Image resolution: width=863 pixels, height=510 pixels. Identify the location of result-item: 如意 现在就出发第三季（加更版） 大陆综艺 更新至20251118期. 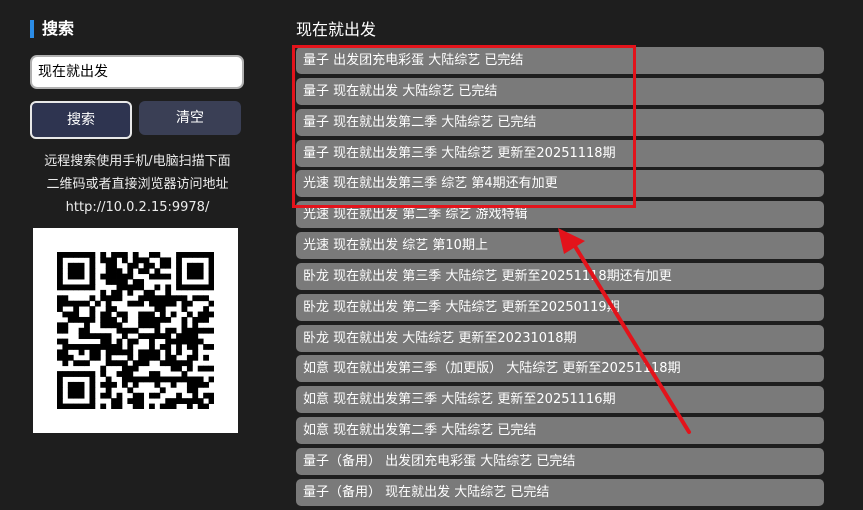
(560, 369).